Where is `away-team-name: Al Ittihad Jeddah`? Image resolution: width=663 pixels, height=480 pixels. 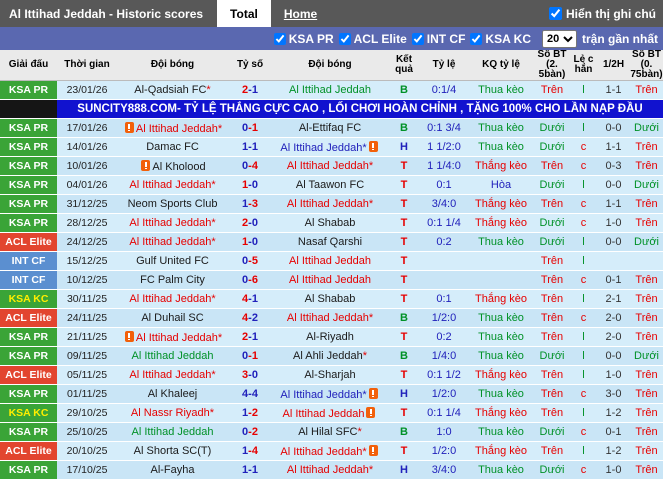 away-team-name: Al Ittihad Jeddah is located at coordinates (330, 280).